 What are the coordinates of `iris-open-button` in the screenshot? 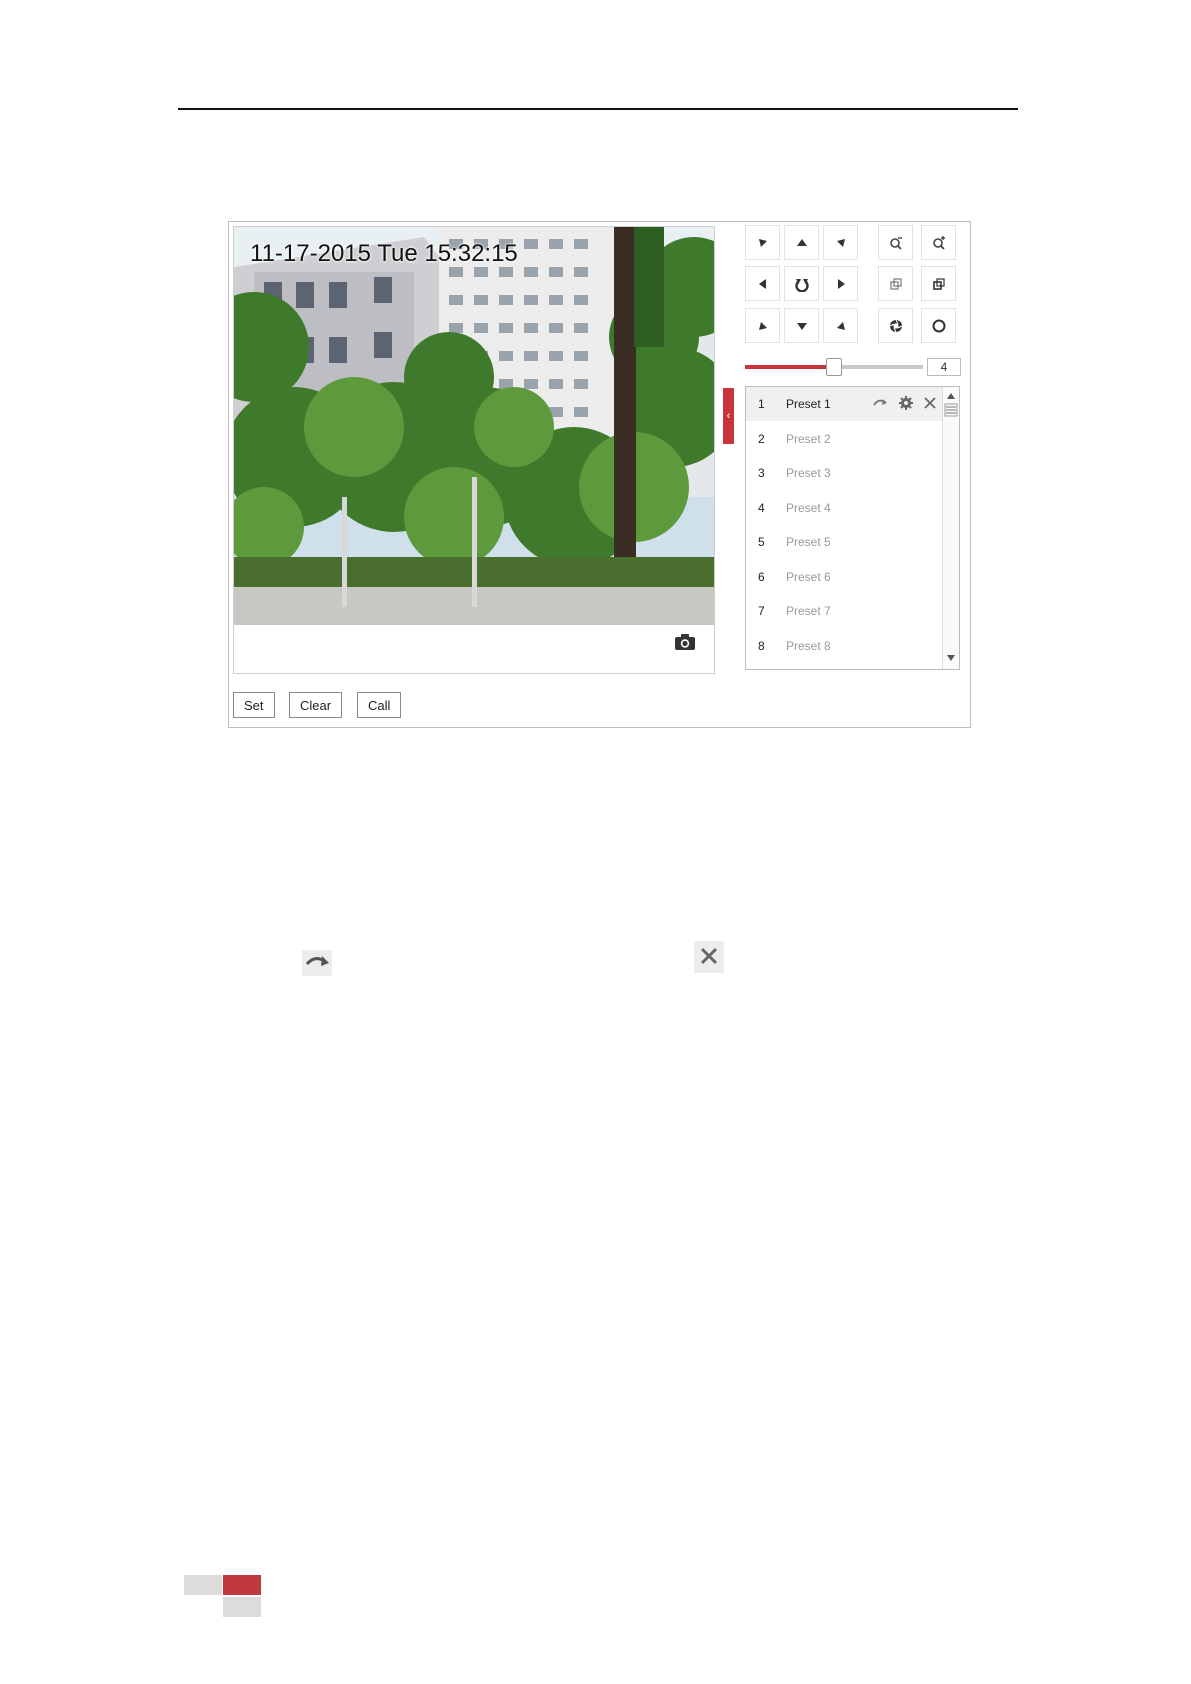 It's located at (895, 325).